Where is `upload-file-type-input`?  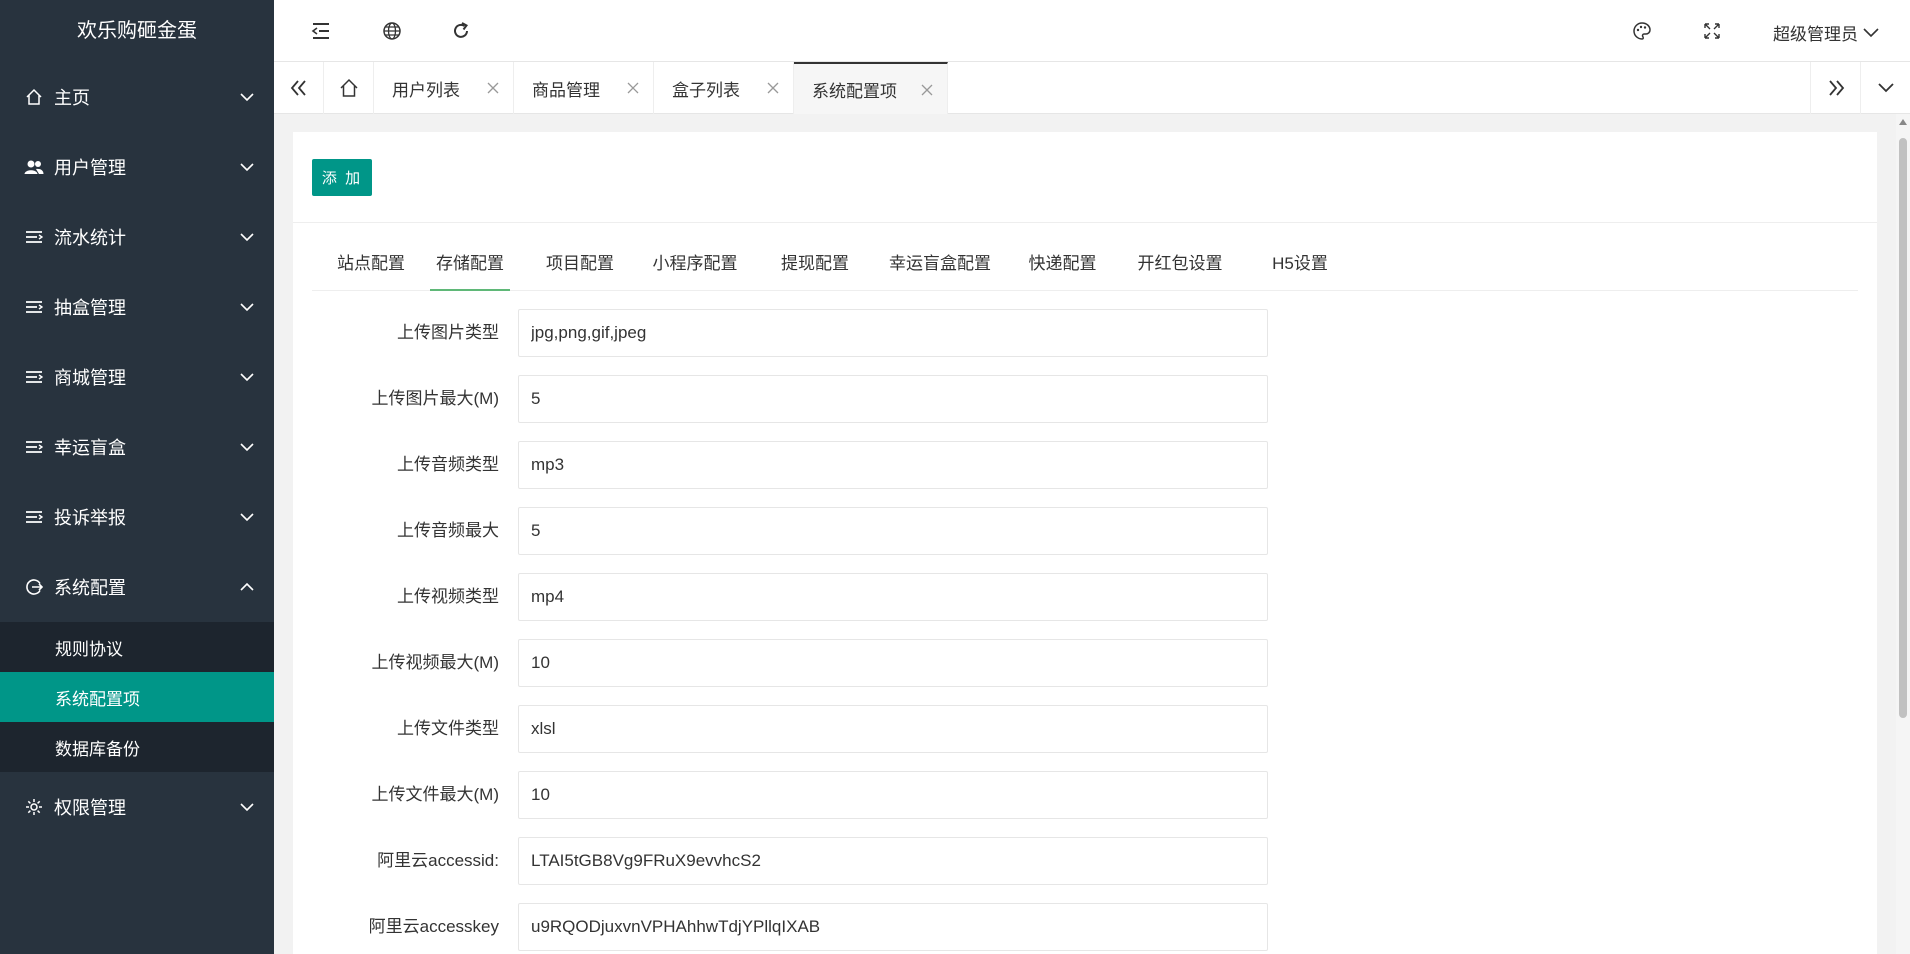 upload-file-type-input is located at coordinates (893, 729).